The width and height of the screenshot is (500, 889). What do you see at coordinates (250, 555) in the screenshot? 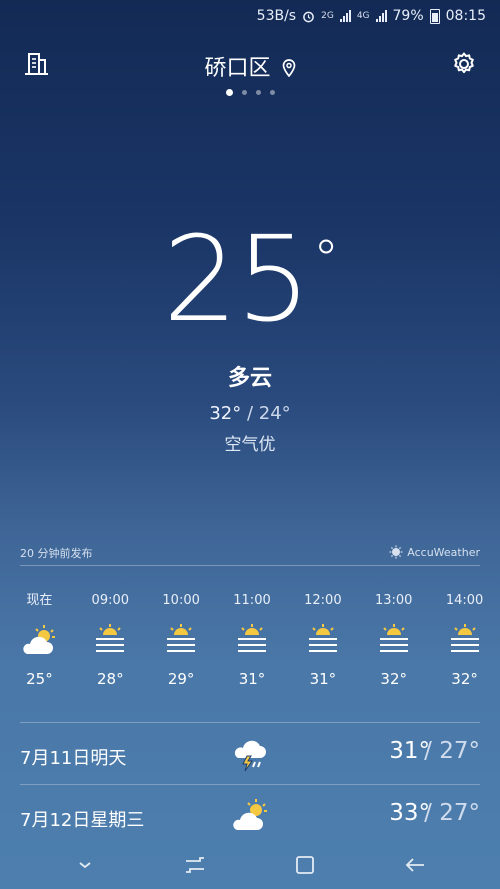
I see `publish-bar: 20 分钟前发布 AccuWeather` at bounding box center [250, 555].